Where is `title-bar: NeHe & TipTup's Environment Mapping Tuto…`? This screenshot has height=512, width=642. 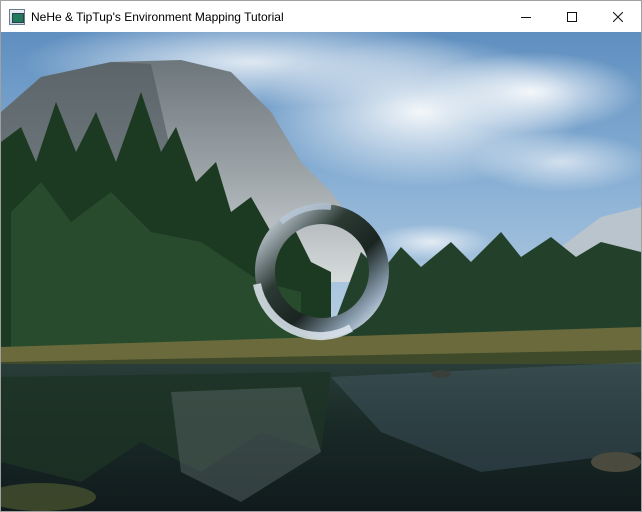
title-bar: NeHe & TipTup's Environment Mapping Tuto… is located at coordinates (321, 16).